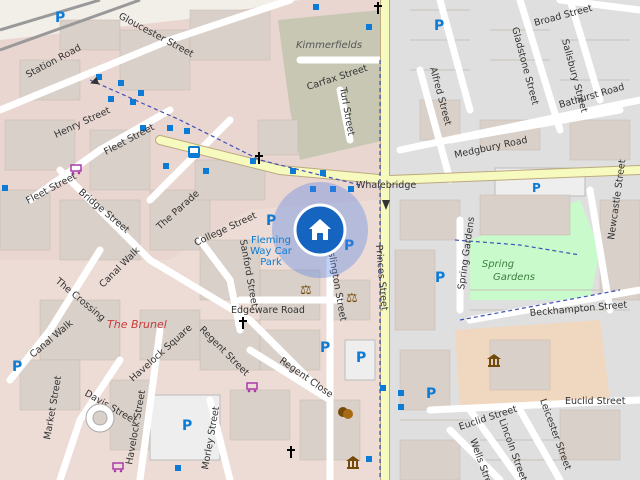  What do you see at coordinates (514, 277) in the screenshot?
I see `spring-gardens-label-2: Gardens` at bounding box center [514, 277].